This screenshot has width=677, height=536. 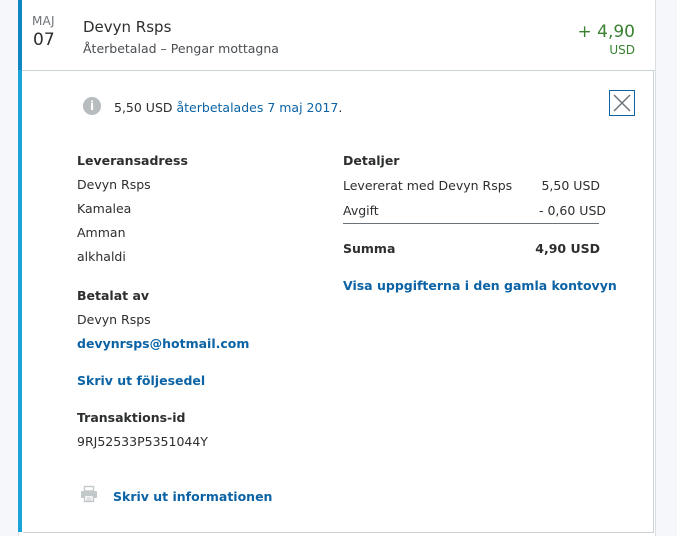 What do you see at coordinates (101, 232) in the screenshot?
I see `shipping-address-line: Amman` at bounding box center [101, 232].